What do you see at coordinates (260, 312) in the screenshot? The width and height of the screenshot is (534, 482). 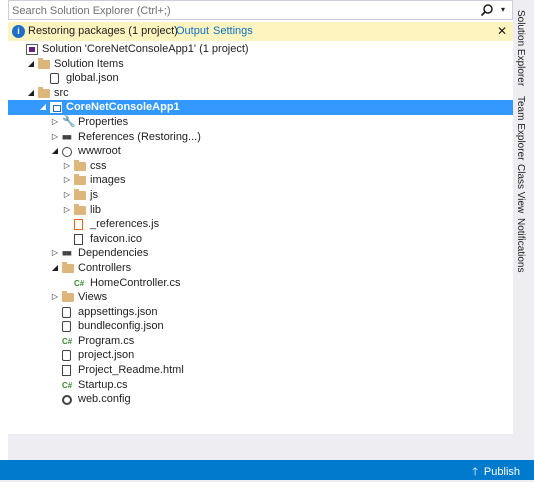 I see `tree-item: appsettings.json` at bounding box center [260, 312].